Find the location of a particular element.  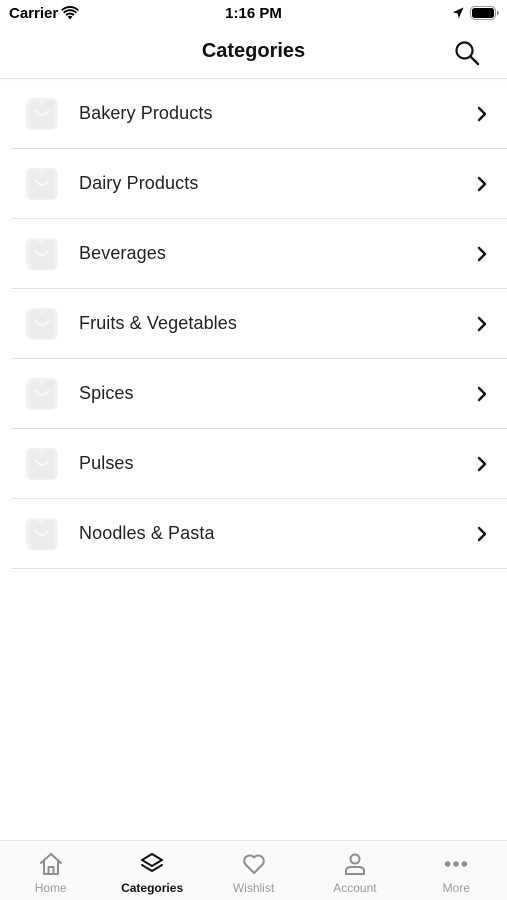

category-label: Noodles & Pasta is located at coordinates (147, 533).